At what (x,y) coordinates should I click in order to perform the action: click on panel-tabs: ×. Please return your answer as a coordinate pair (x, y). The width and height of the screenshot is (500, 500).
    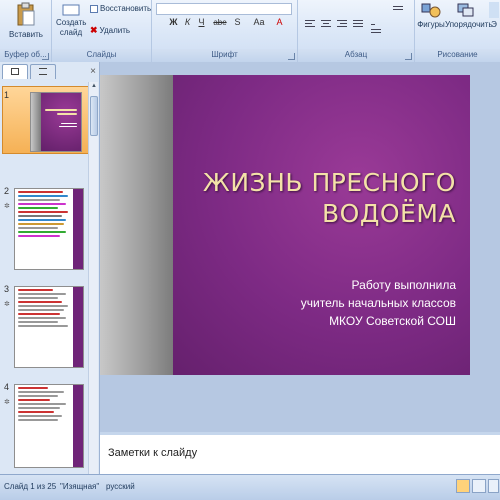
    Looking at the image, I should click on (50, 72).